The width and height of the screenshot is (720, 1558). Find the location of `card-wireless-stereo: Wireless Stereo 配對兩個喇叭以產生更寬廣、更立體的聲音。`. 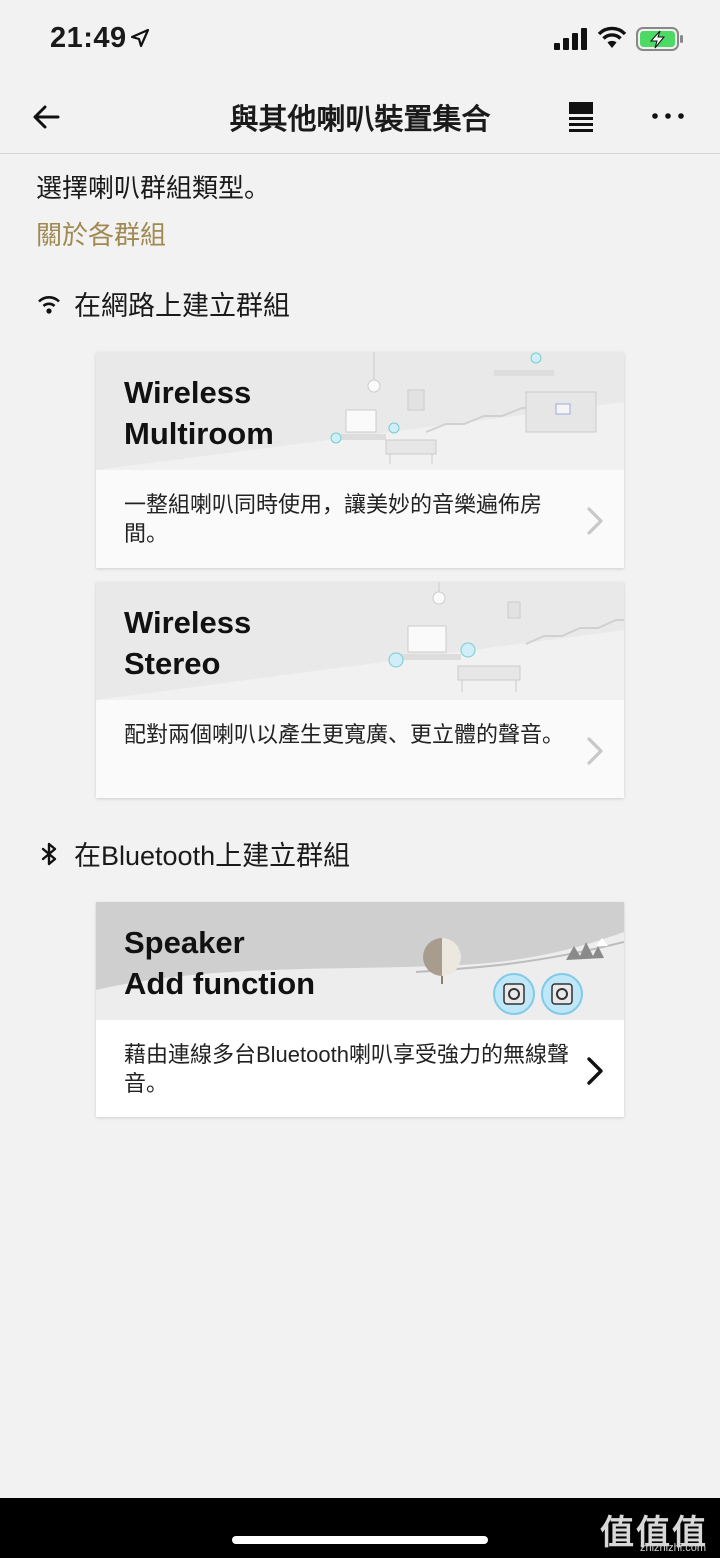

card-wireless-stereo: Wireless Stereo 配對兩個喇叭以產生更寬廣、更立體的聲音。 is located at coordinates (360, 690).